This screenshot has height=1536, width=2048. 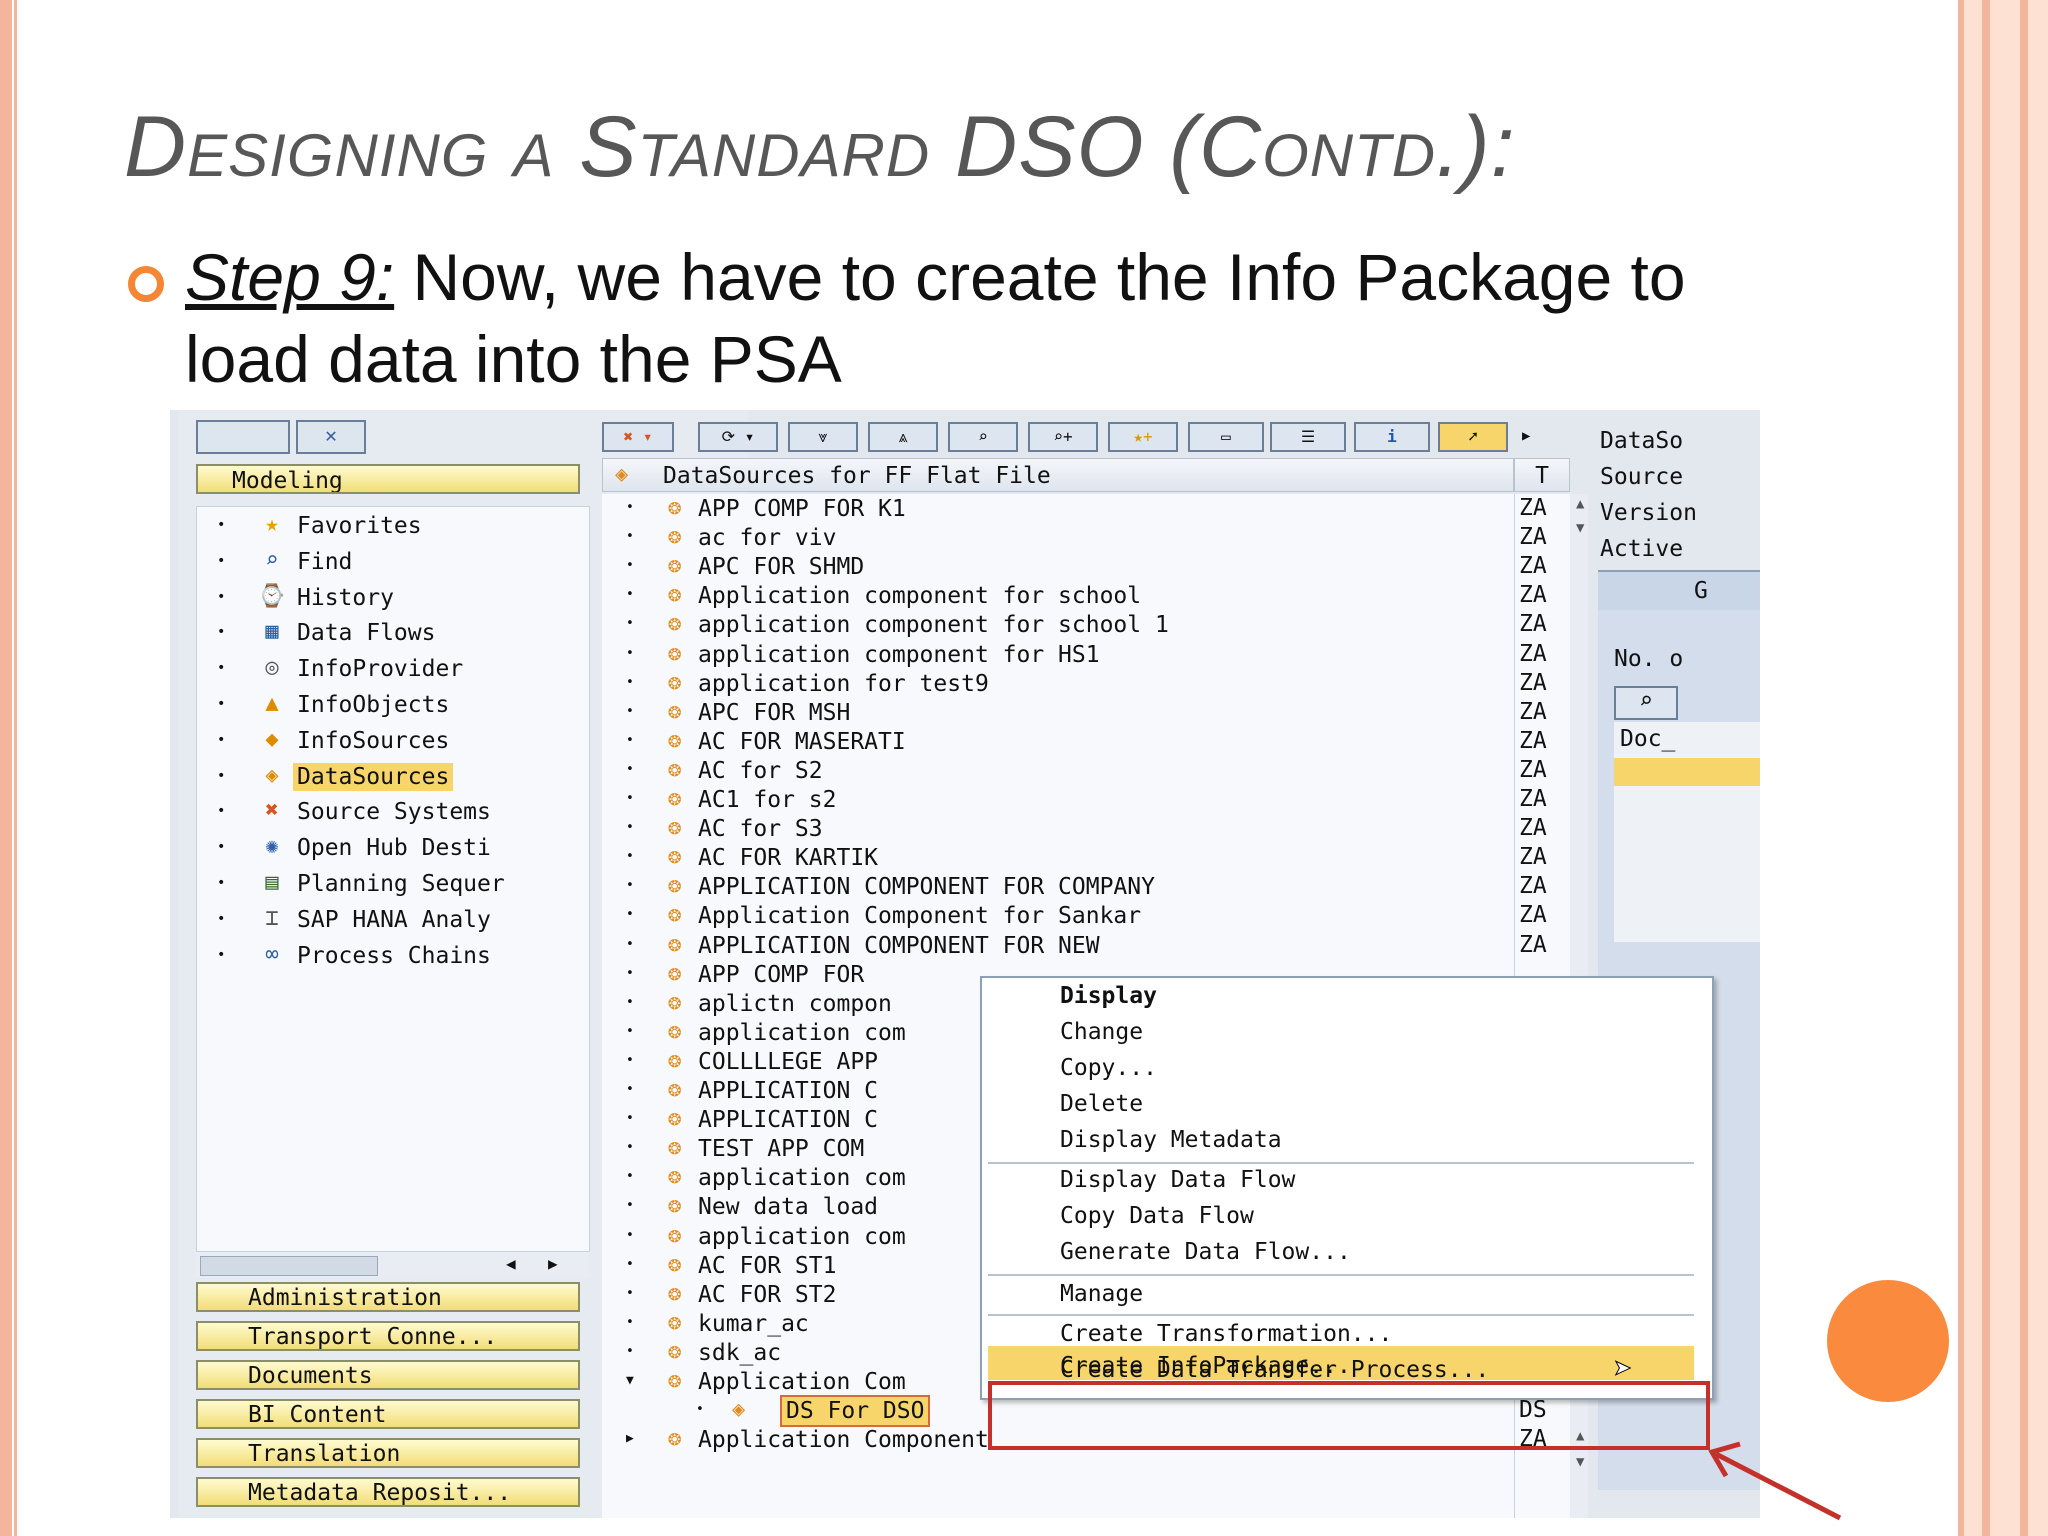 What do you see at coordinates (899, 945) in the screenshot?
I see `tree-row-label: APPLICATION COMPONENT FOR NEW` at bounding box center [899, 945].